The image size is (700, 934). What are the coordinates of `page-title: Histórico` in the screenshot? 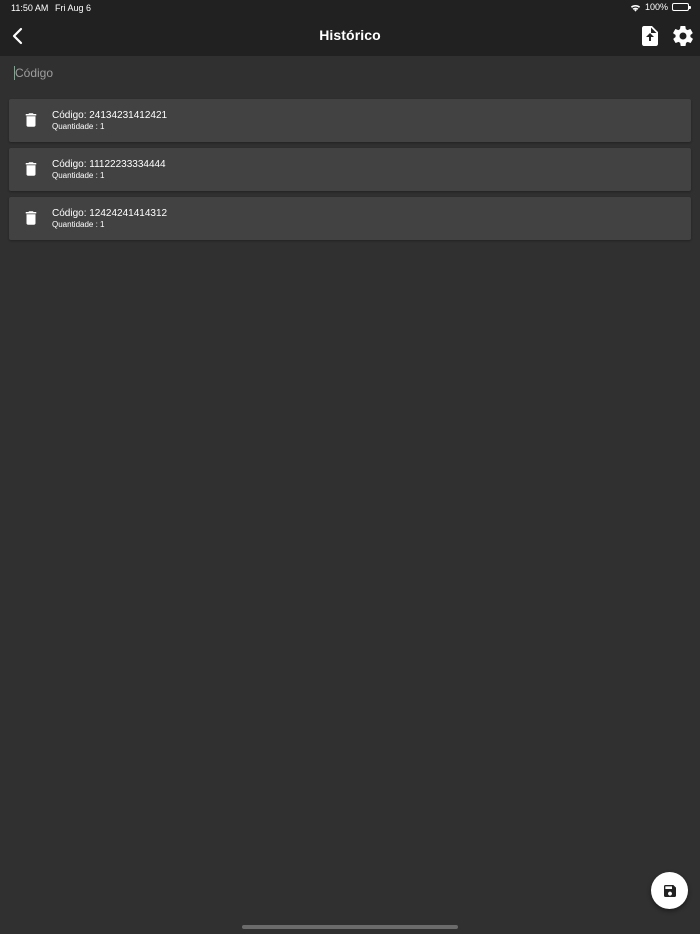 It's located at (350, 35).